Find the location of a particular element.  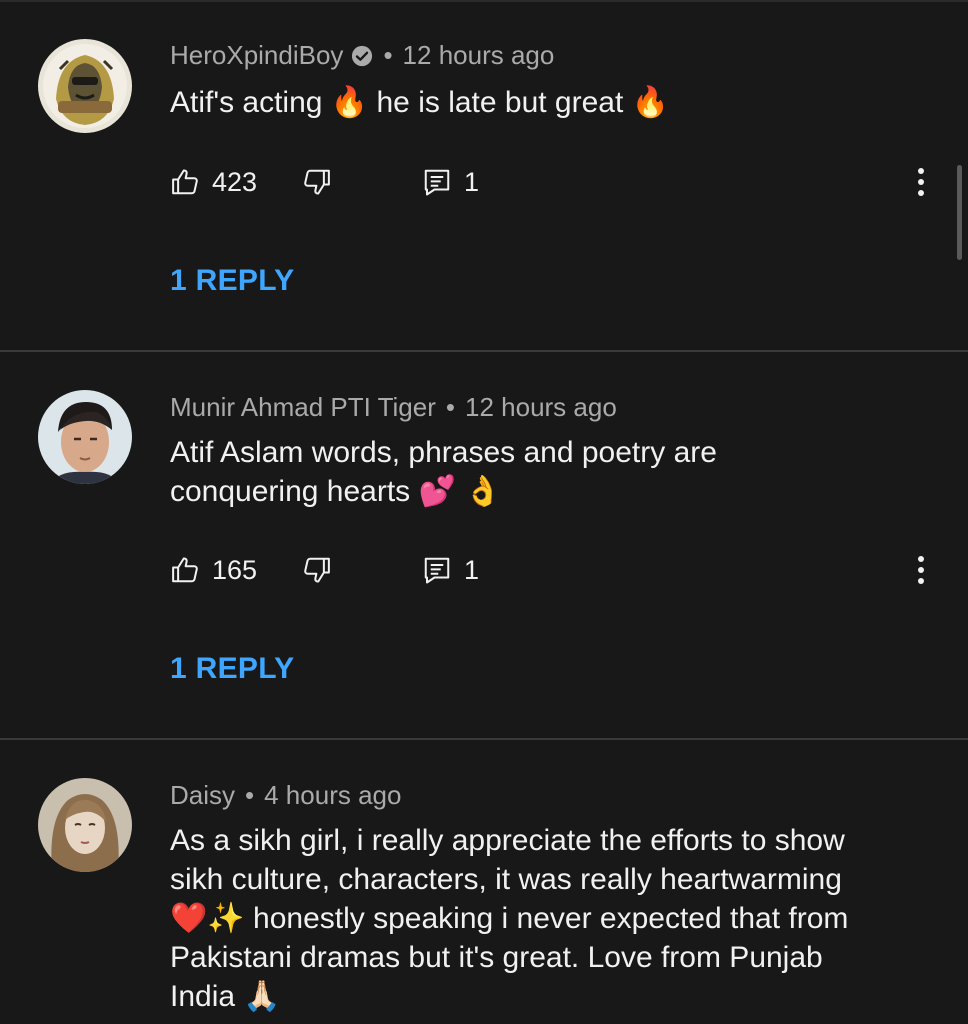

comment-meta: Munir Ahmad PTI Tiger • 12 hours ago is located at coordinates (393, 407).